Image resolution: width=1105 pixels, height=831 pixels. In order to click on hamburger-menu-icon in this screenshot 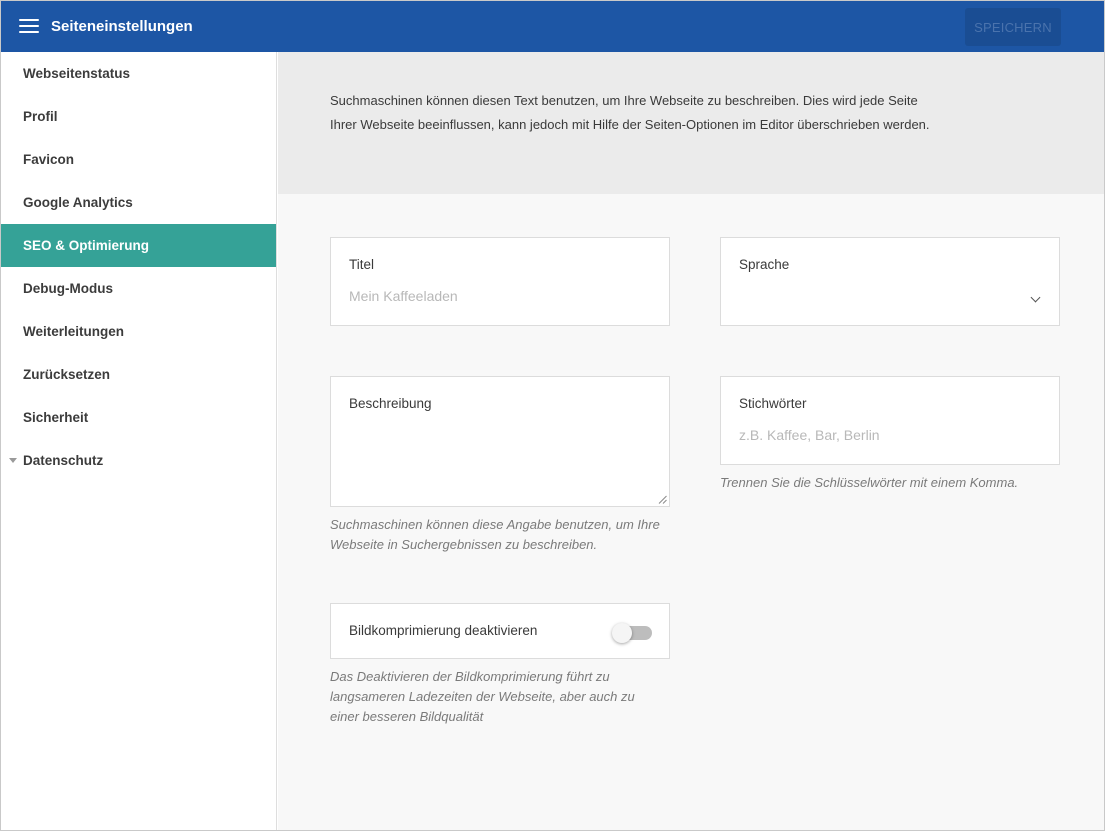, I will do `click(29, 26)`.